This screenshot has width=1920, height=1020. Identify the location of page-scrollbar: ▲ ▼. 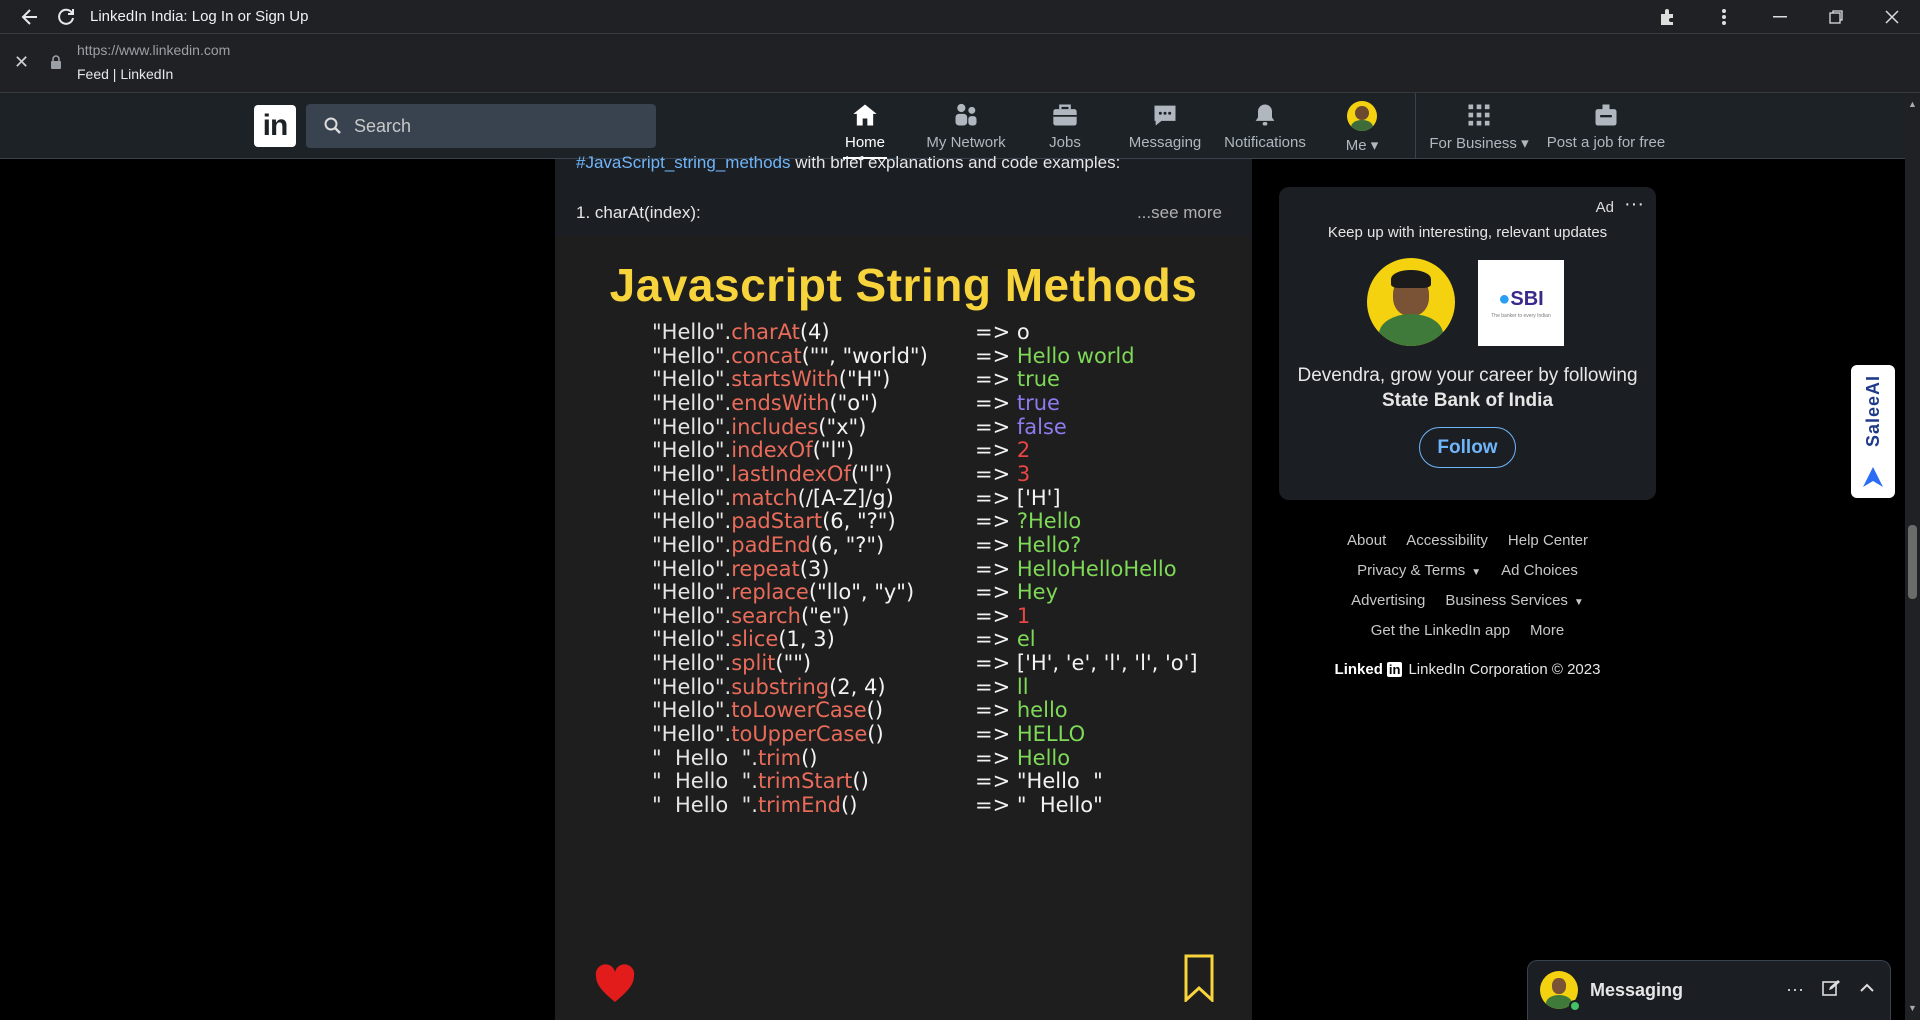
(1912, 556).